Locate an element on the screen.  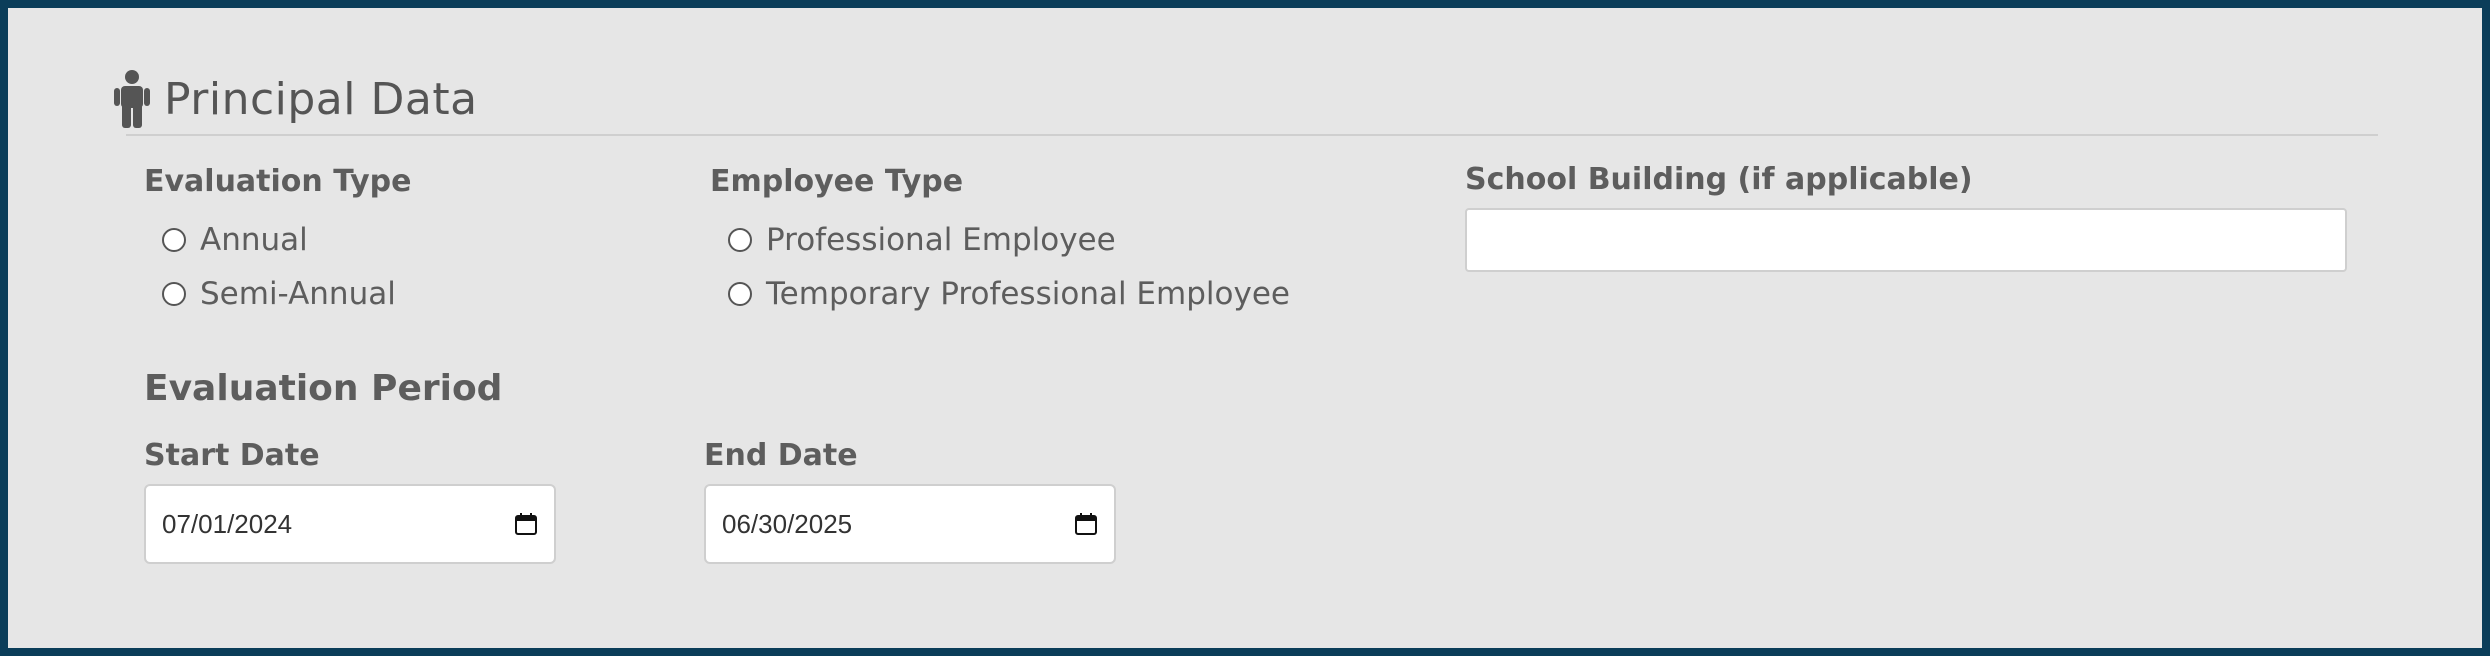
temporary-professional-employee-radio-label: Temporary Professional Employee is located at coordinates (1028, 294).